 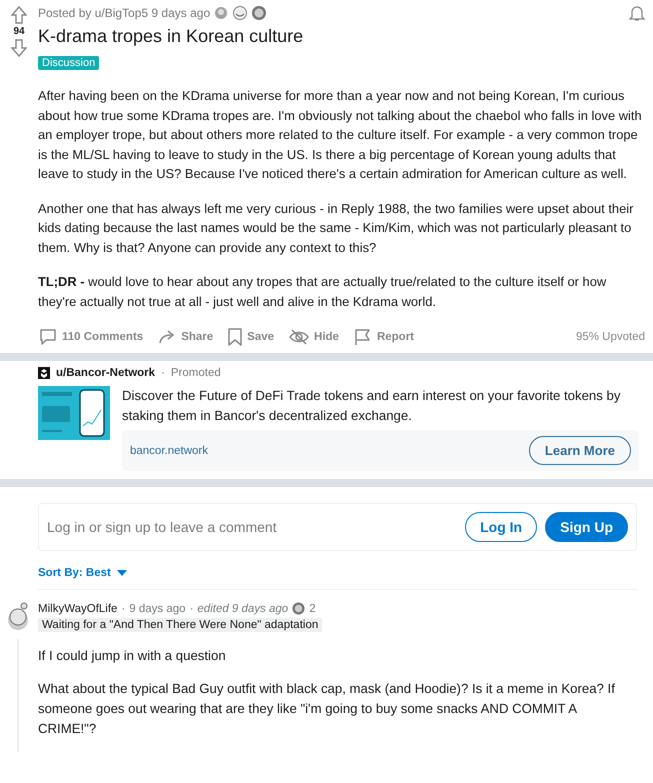 I want to click on comment-author: MilkyWayOfLife, so click(x=78, y=608).